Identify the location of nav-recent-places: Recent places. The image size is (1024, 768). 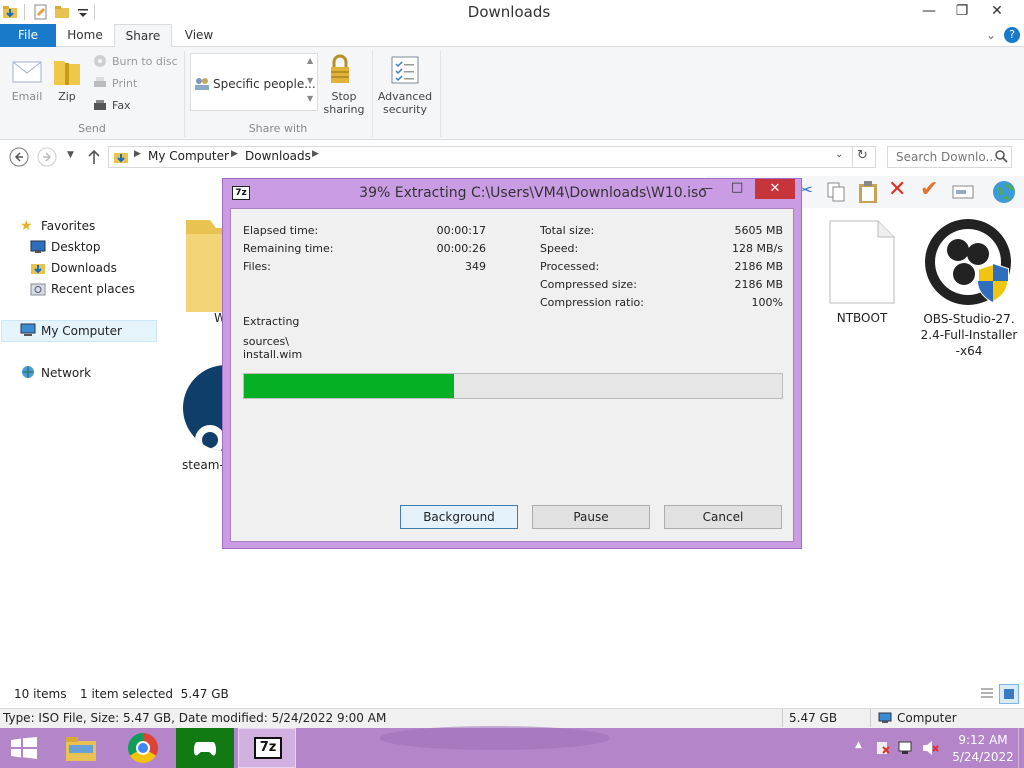
(93, 289).